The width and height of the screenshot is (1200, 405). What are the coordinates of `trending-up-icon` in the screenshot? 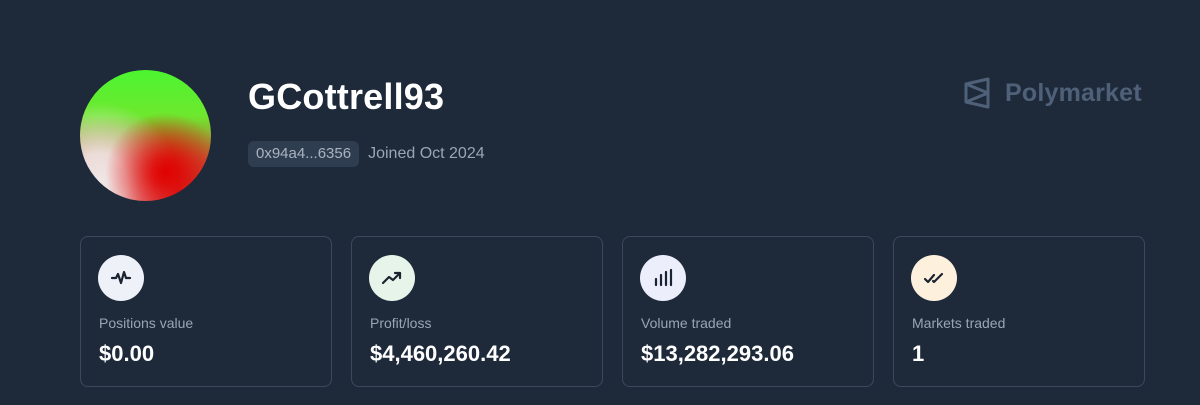 It's located at (392, 278).